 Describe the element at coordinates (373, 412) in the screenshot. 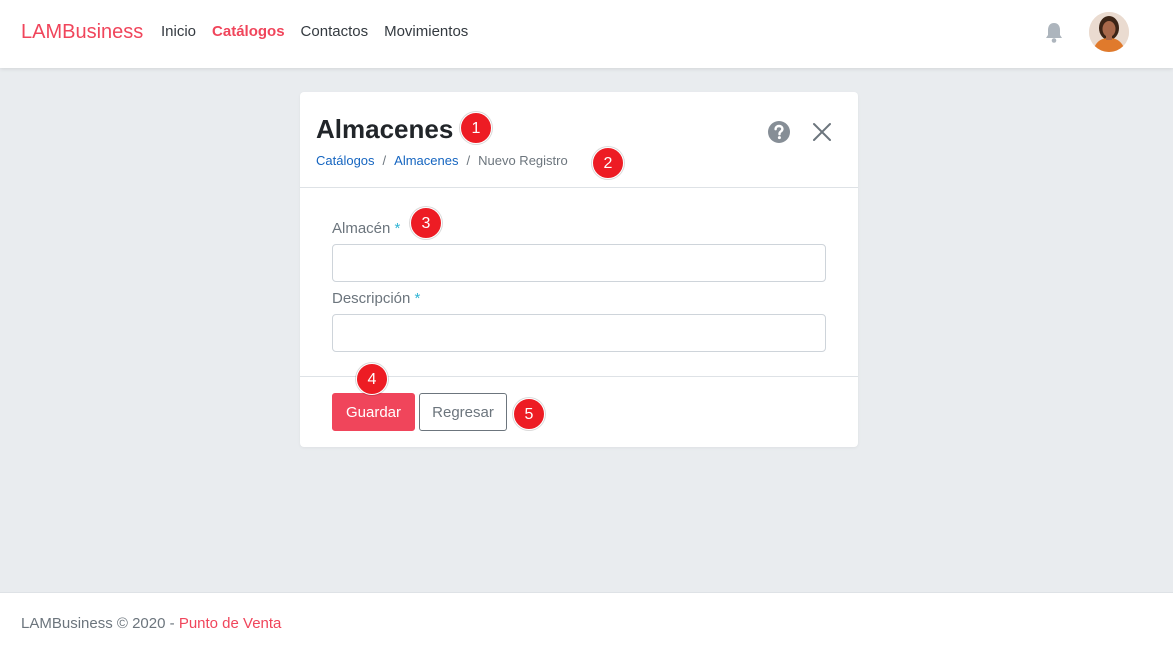

I see `save-button: Guardar` at that location.